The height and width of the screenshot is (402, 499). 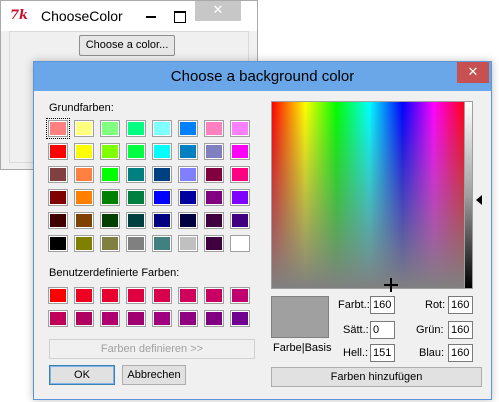 I want to click on cancel-button: Abbrechen, so click(x=154, y=375).